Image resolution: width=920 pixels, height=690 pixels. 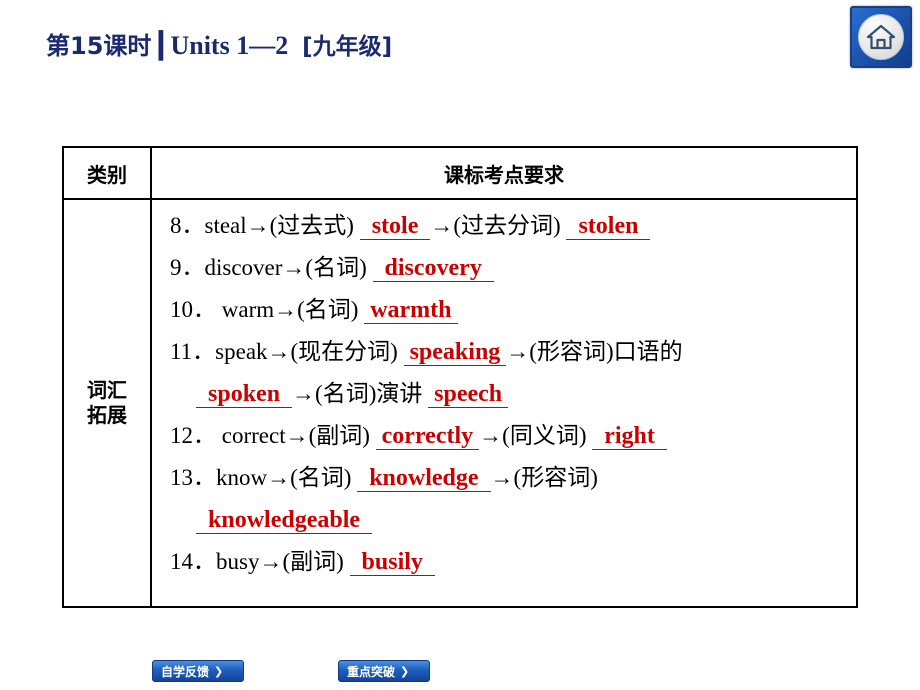 I want to click on lesson-number: 第15课时, so click(x=99, y=46).